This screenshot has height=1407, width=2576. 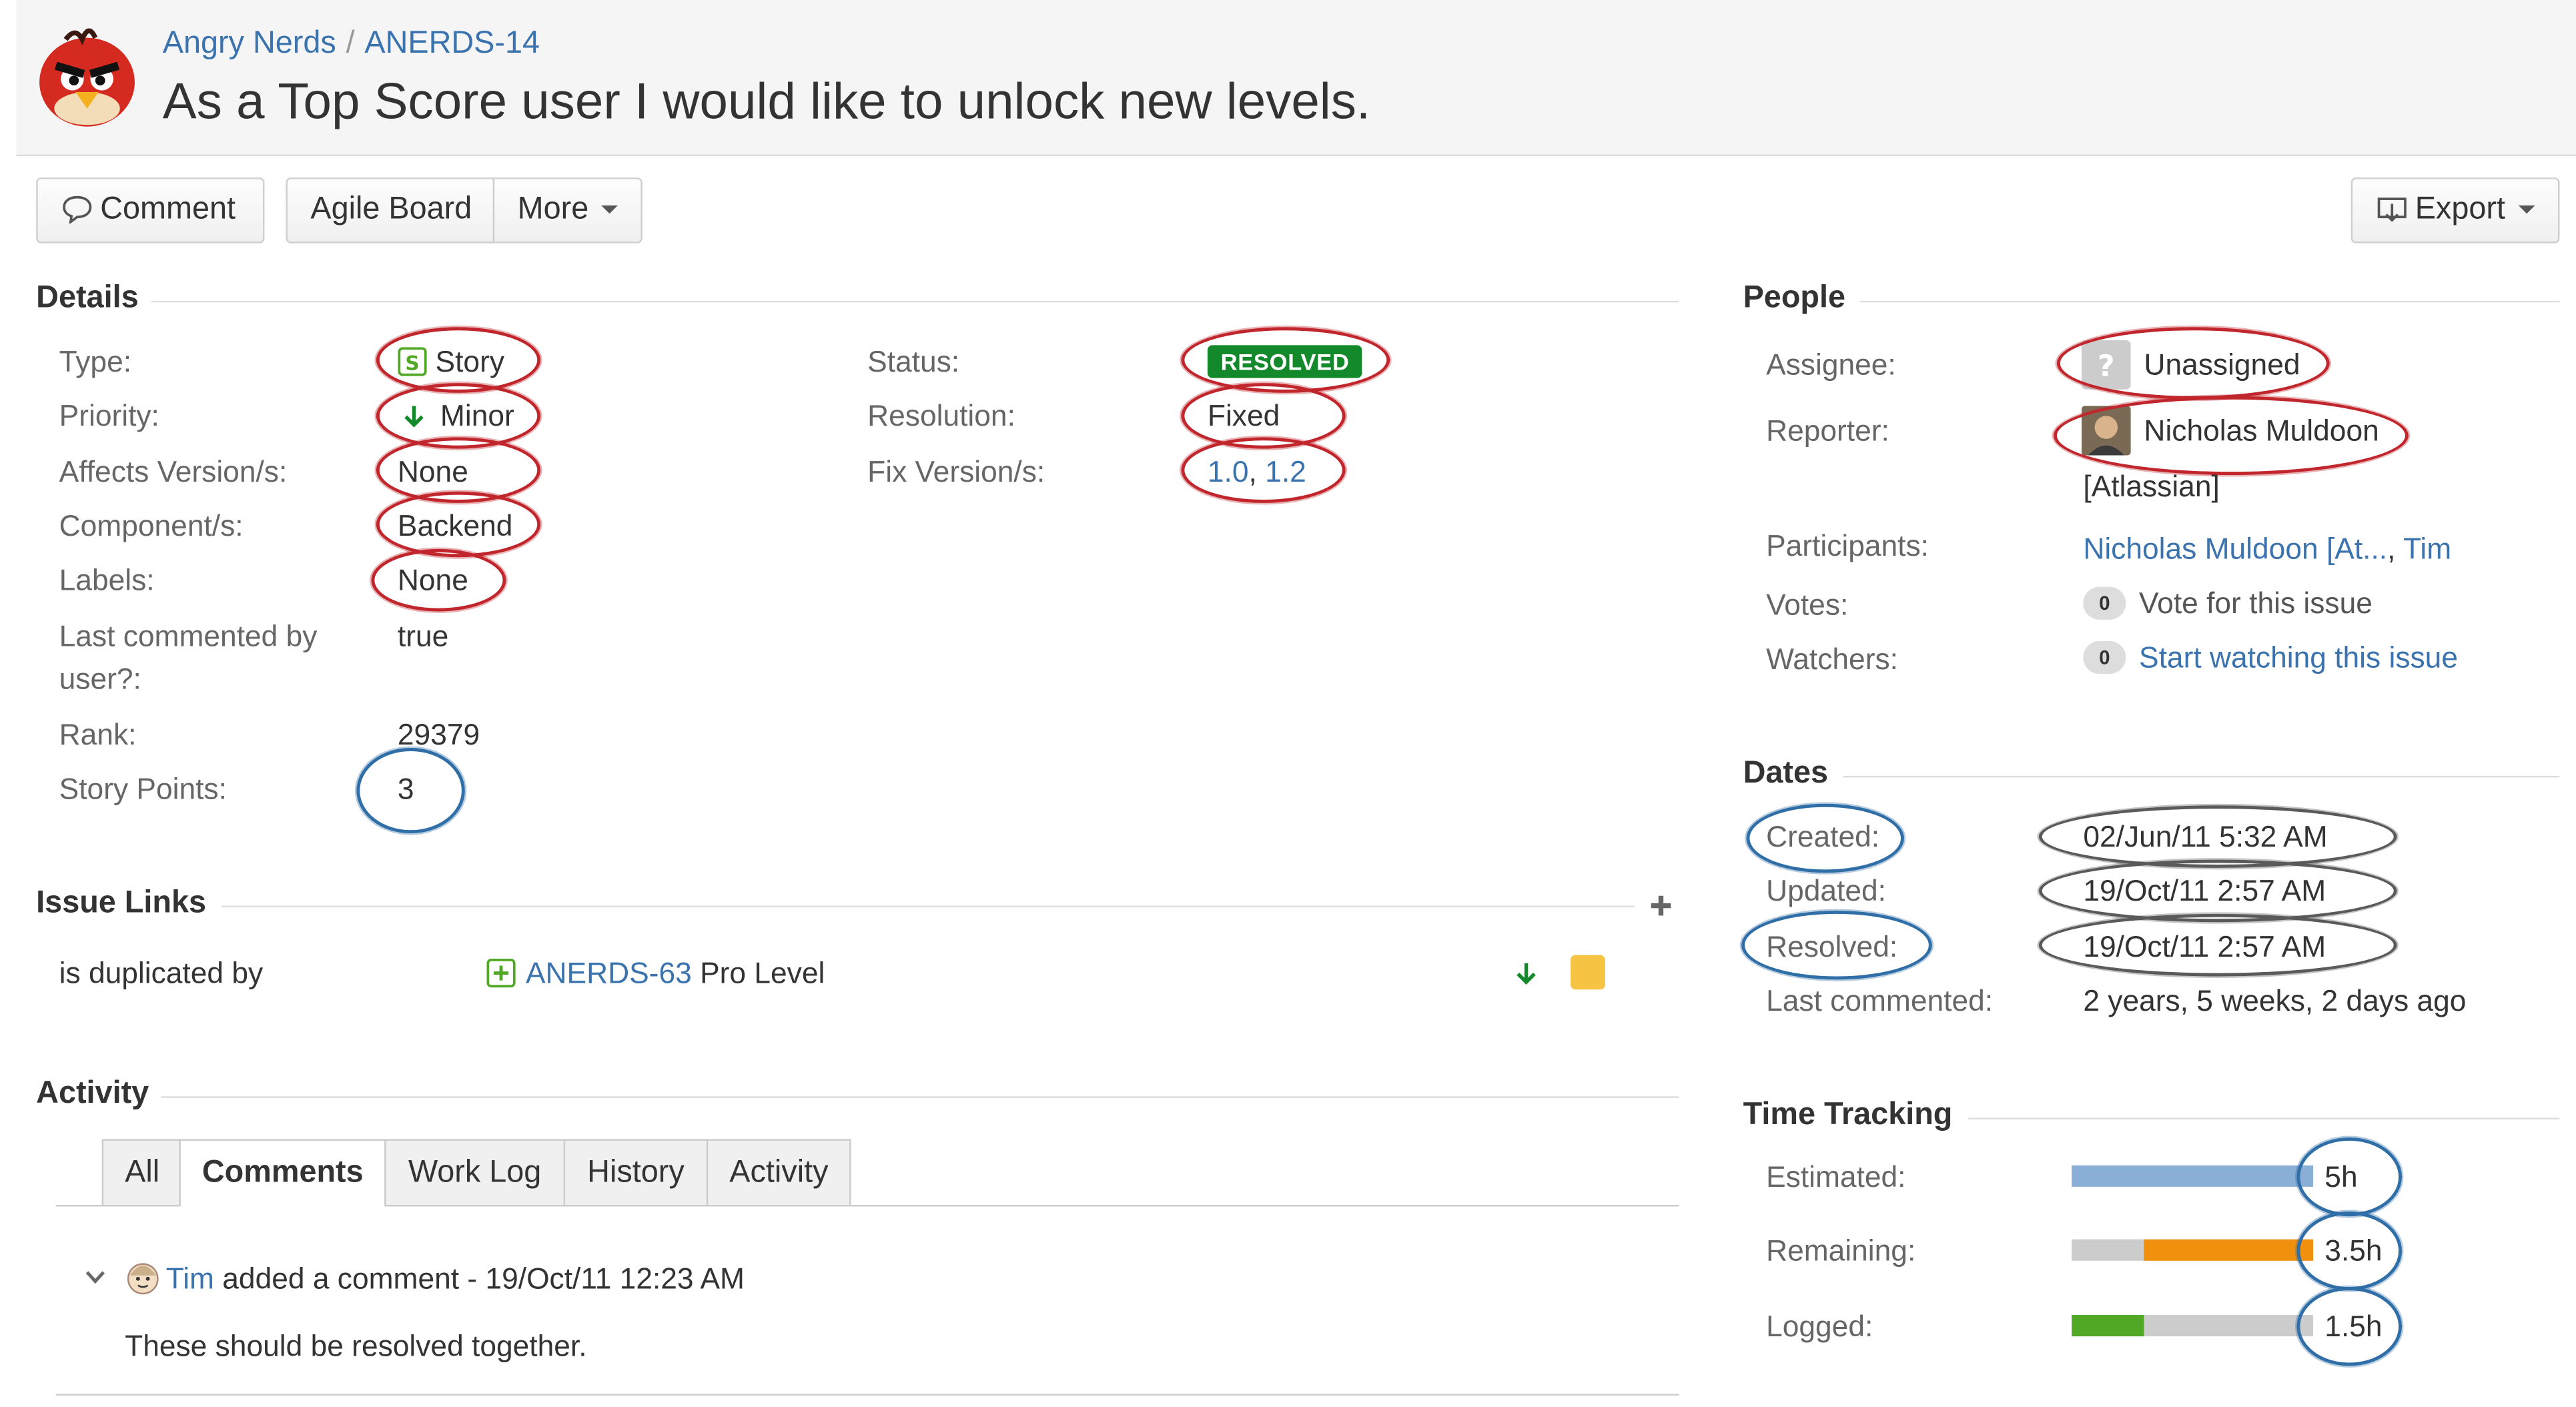 I want to click on rank-label: Rank:, so click(x=98, y=734).